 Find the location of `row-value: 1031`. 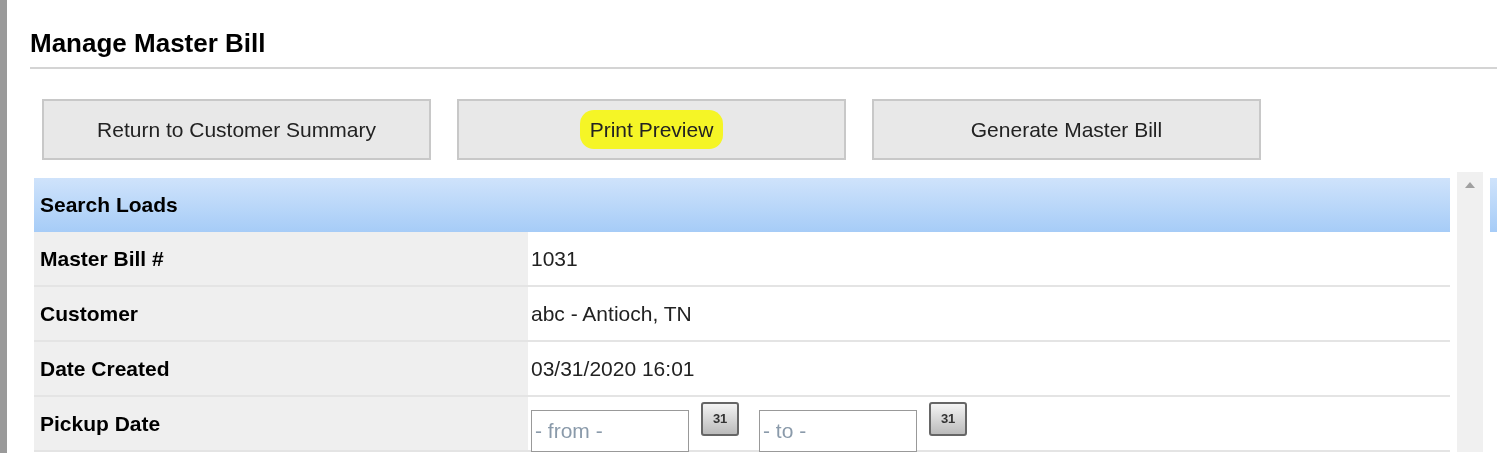

row-value: 1031 is located at coordinates (554, 258).